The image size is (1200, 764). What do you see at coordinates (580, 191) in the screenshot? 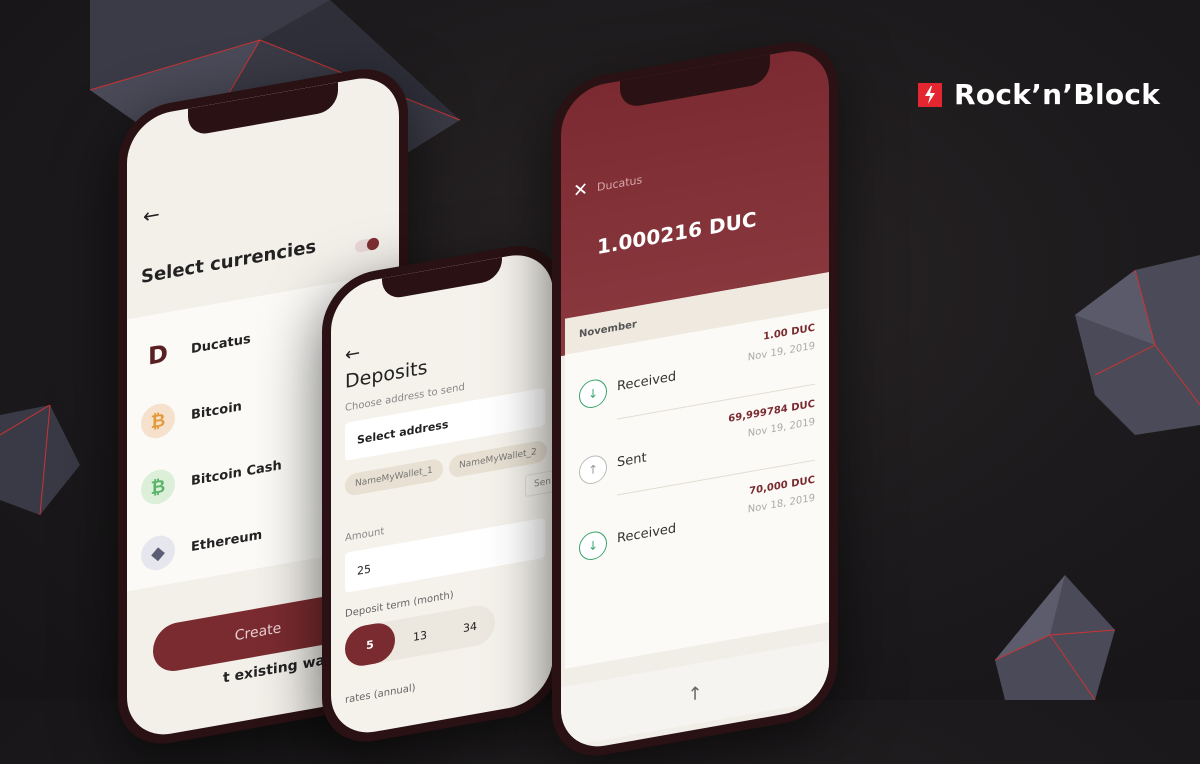
I see `close-icon: ✕` at bounding box center [580, 191].